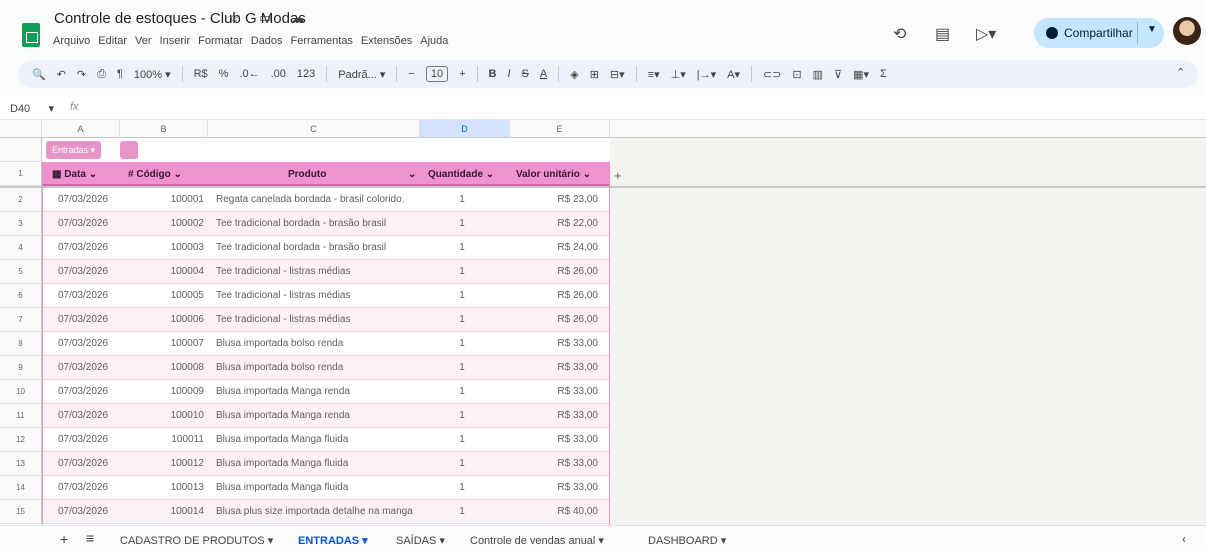 The height and width of the screenshot is (551, 1206). I want to click on bold-icon: B, so click(493, 74).